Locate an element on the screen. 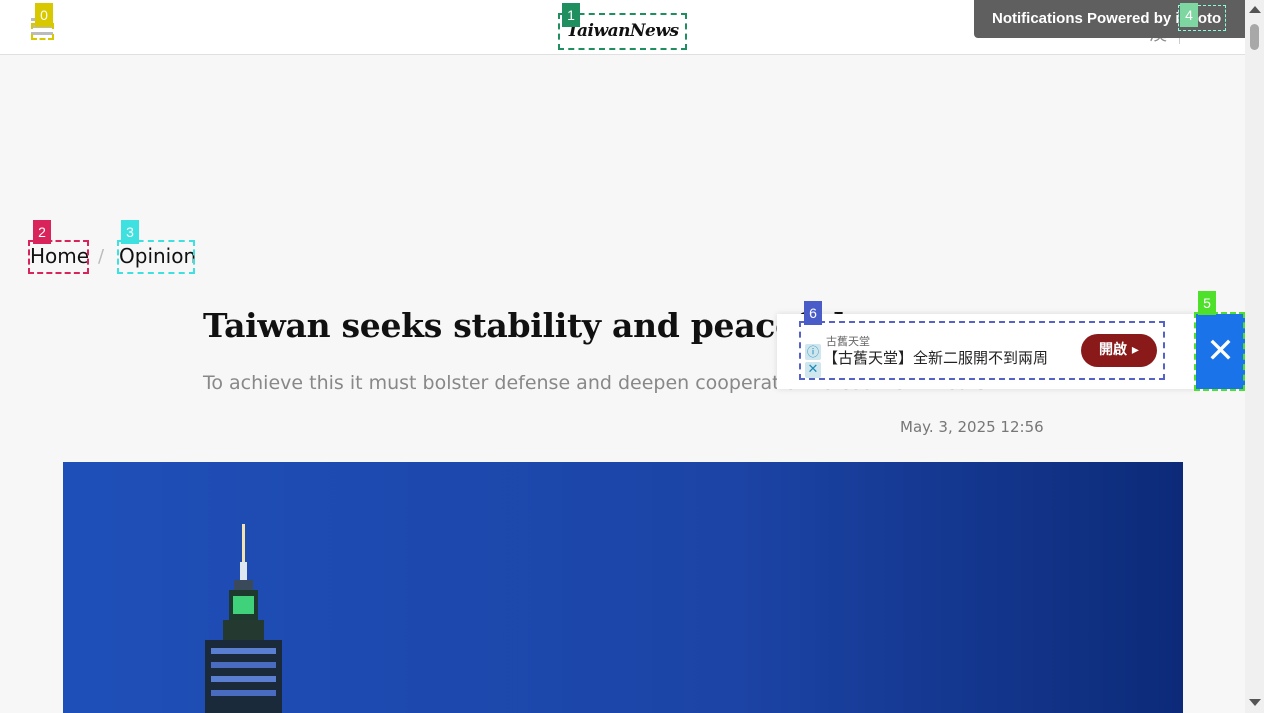 The width and height of the screenshot is (1264, 713). marker-tag-1: 1 is located at coordinates (571, 15).